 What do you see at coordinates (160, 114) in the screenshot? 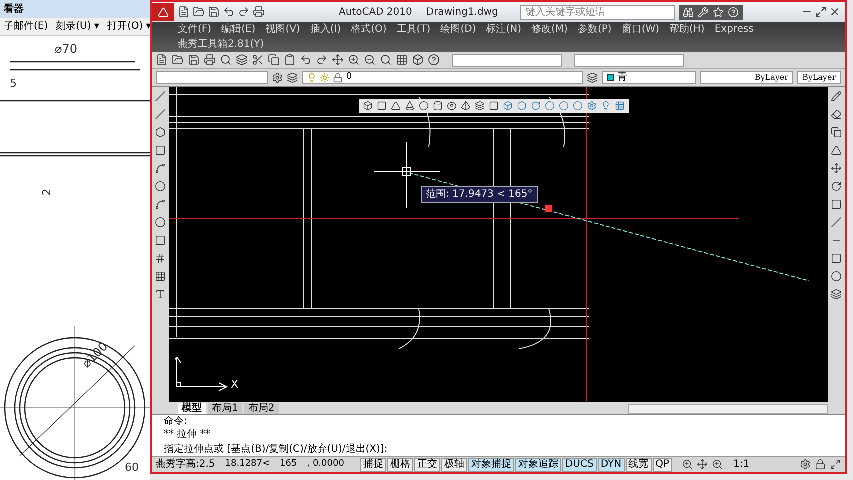
I see `line-icon` at bounding box center [160, 114].